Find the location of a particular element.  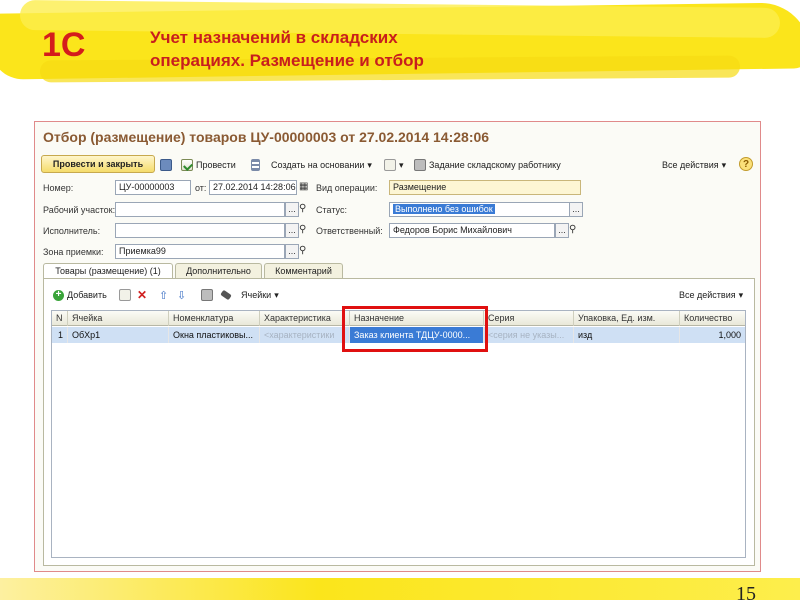

move-down-button: ⇩ is located at coordinates (181, 295).